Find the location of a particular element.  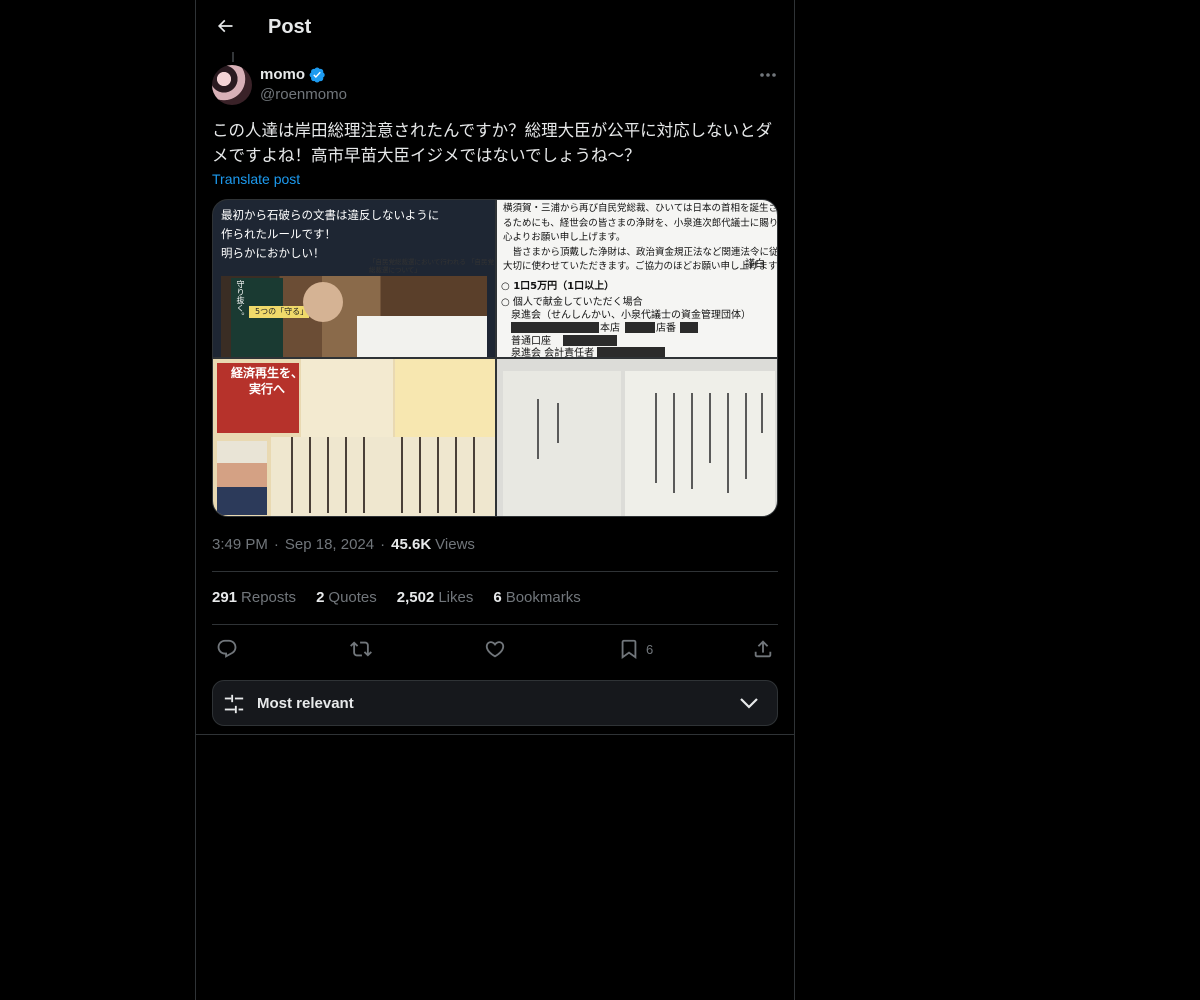

author-name: momo is located at coordinates (282, 75).